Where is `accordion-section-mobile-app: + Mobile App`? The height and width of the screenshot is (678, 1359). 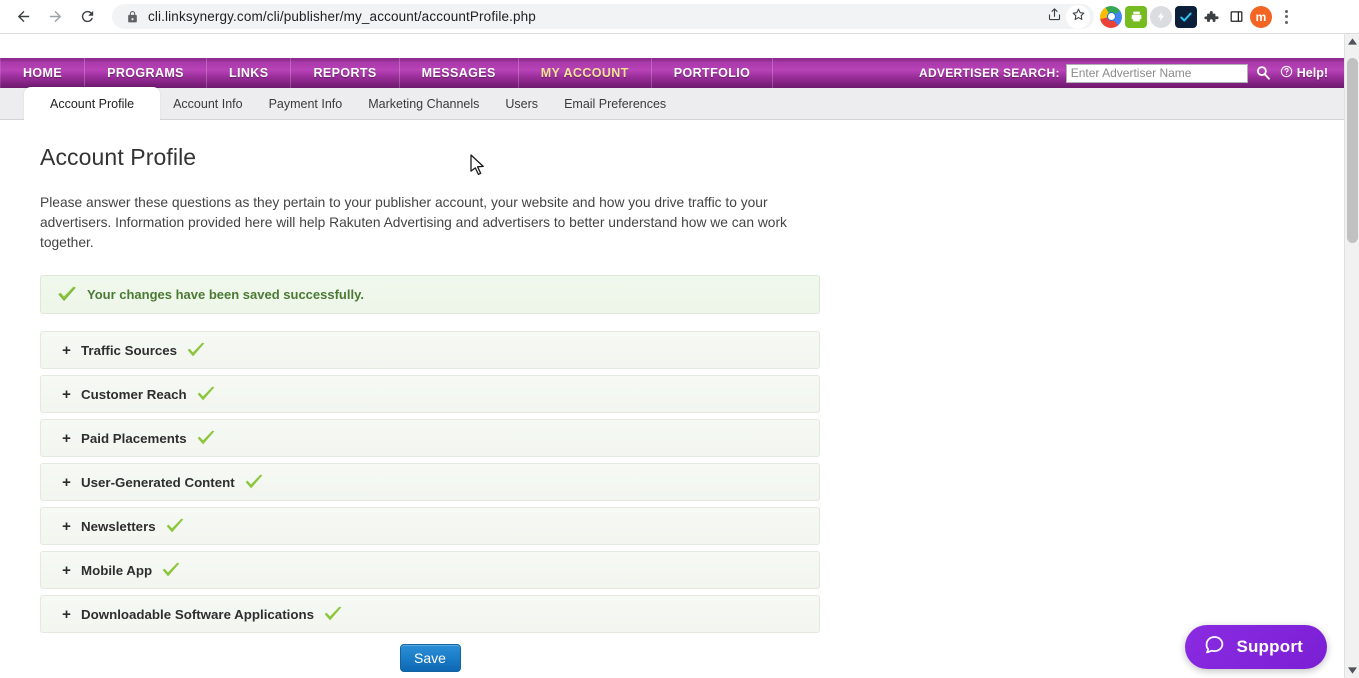
accordion-section-mobile-app: + Mobile App is located at coordinates (430, 570).